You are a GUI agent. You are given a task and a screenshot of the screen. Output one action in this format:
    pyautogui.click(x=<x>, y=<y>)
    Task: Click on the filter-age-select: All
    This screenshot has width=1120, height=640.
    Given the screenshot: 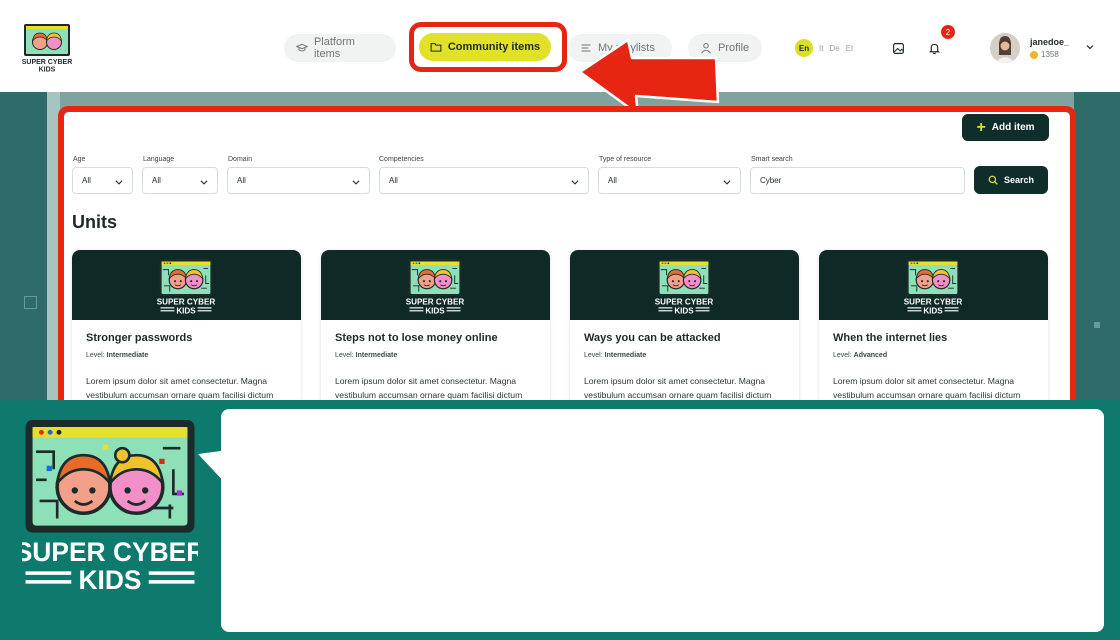 What is the action you would take?
    pyautogui.click(x=102, y=180)
    